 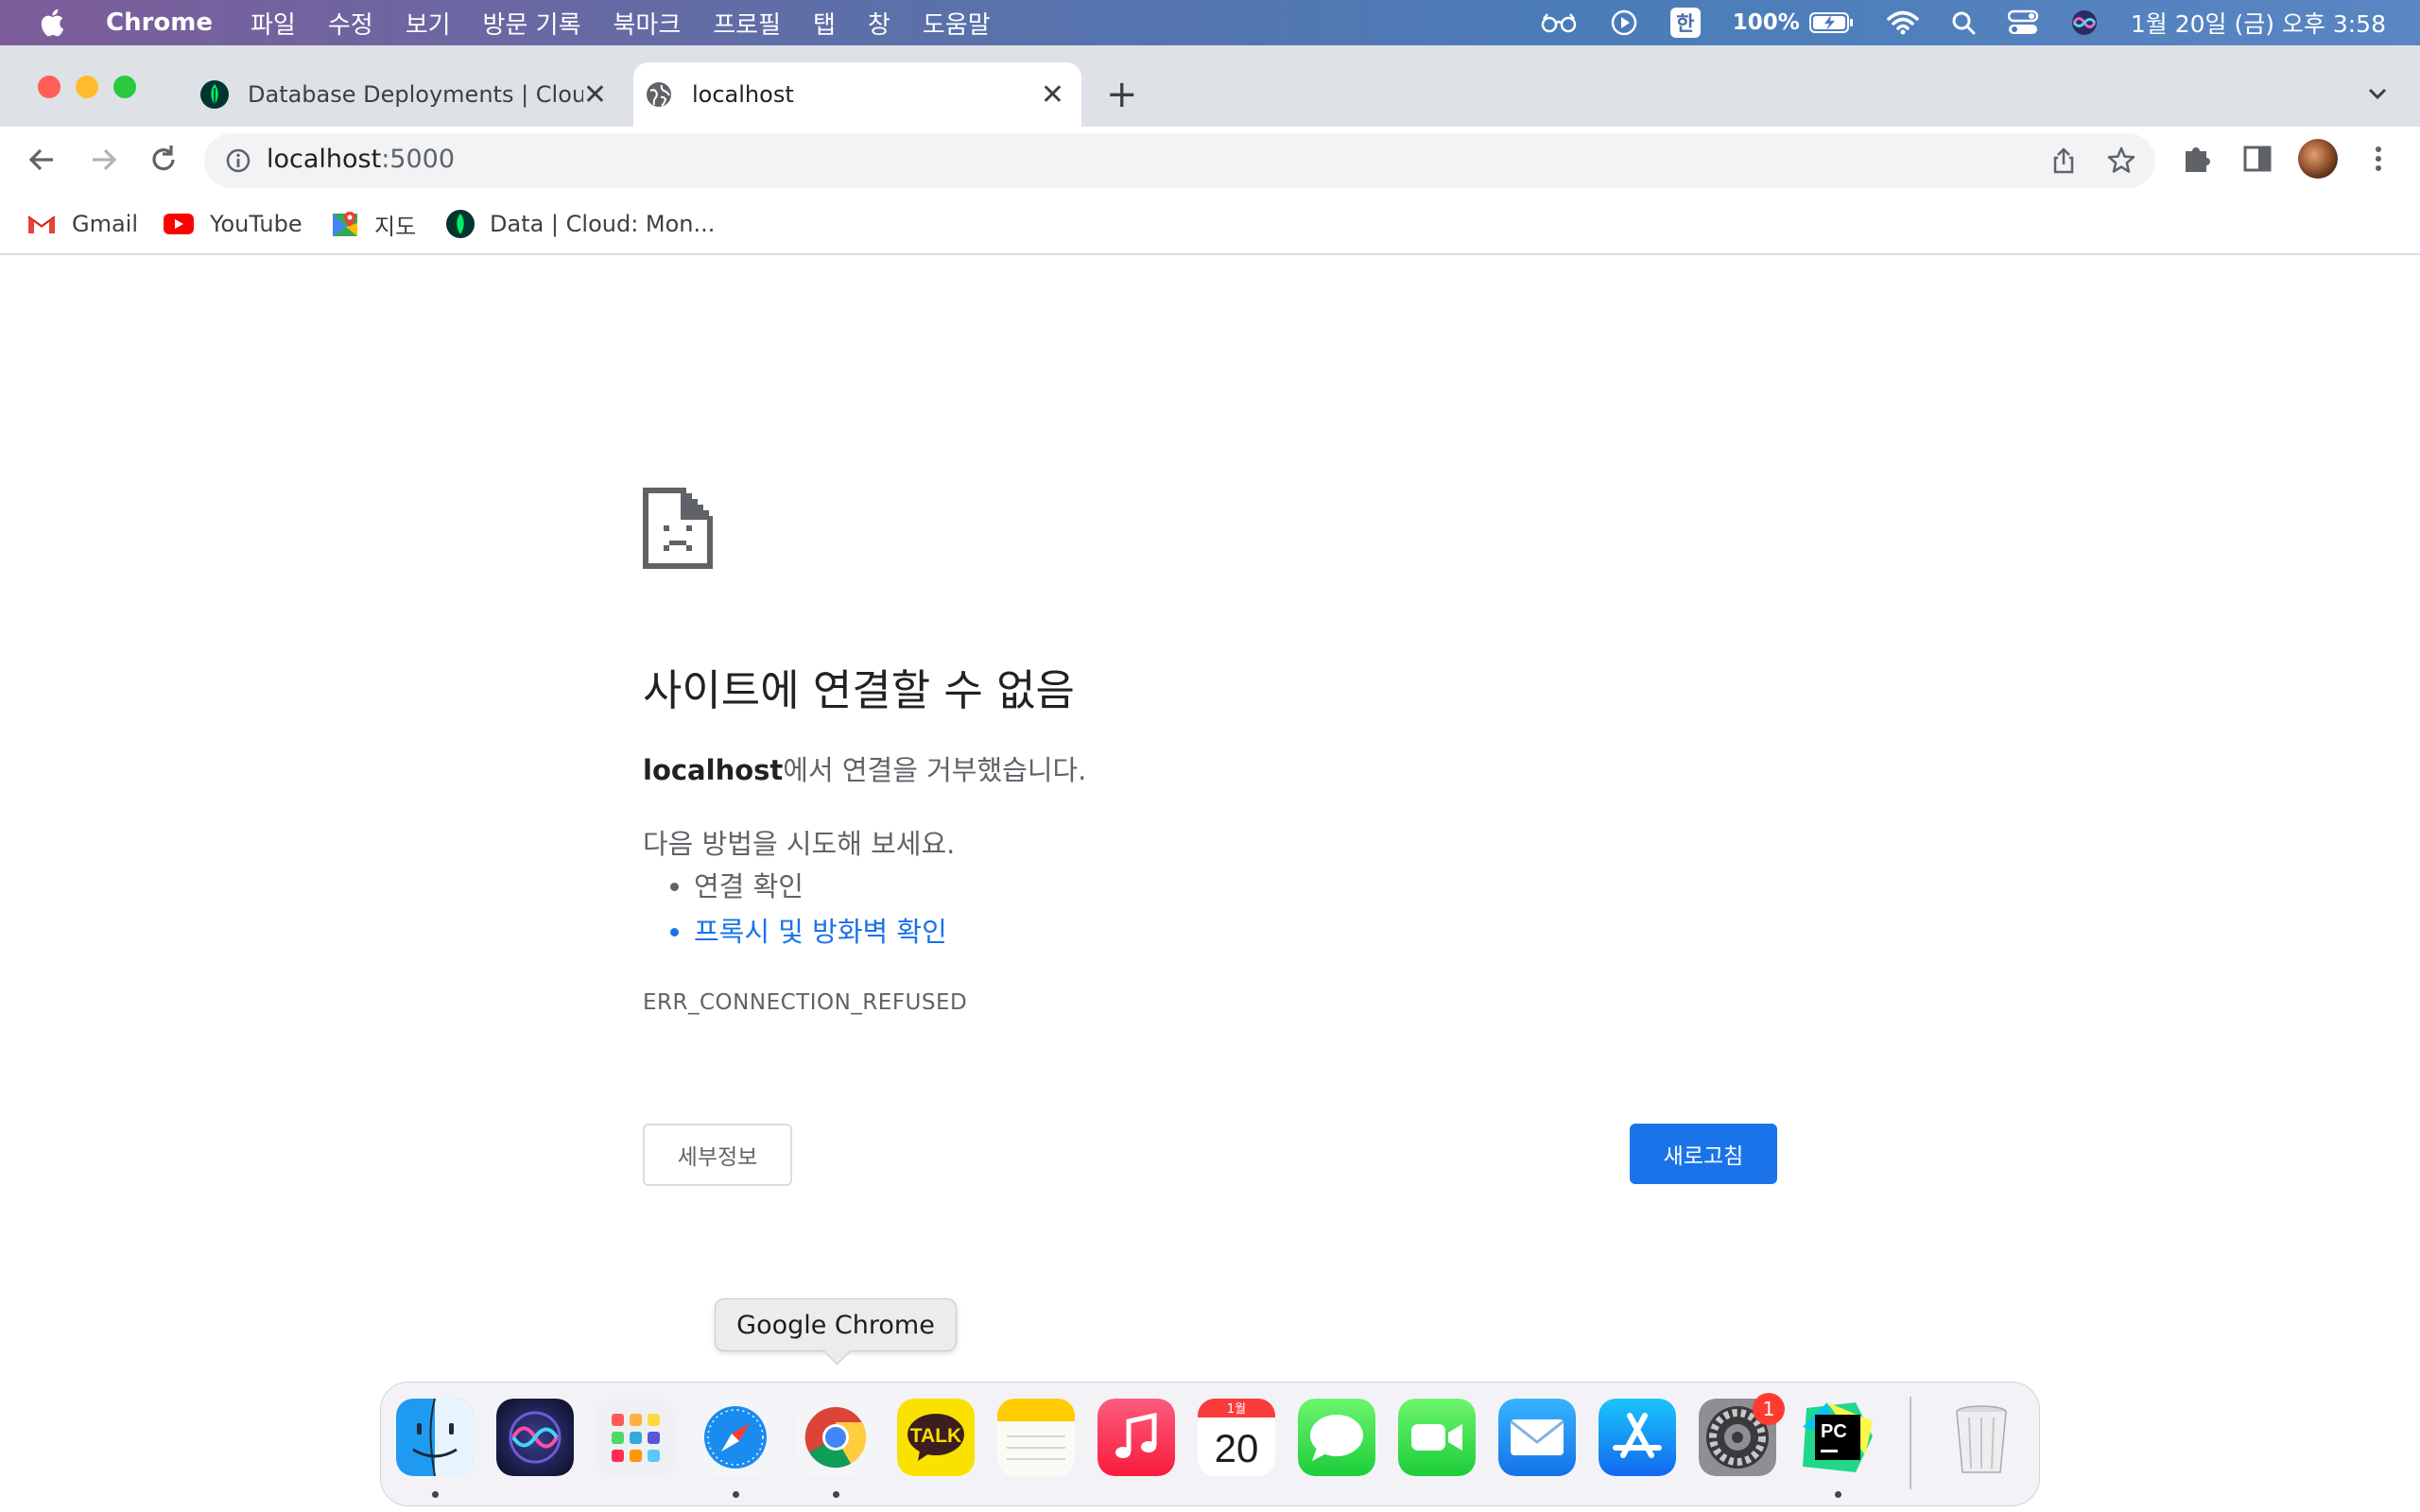 I want to click on back-arrow-icon, so click(x=42, y=160).